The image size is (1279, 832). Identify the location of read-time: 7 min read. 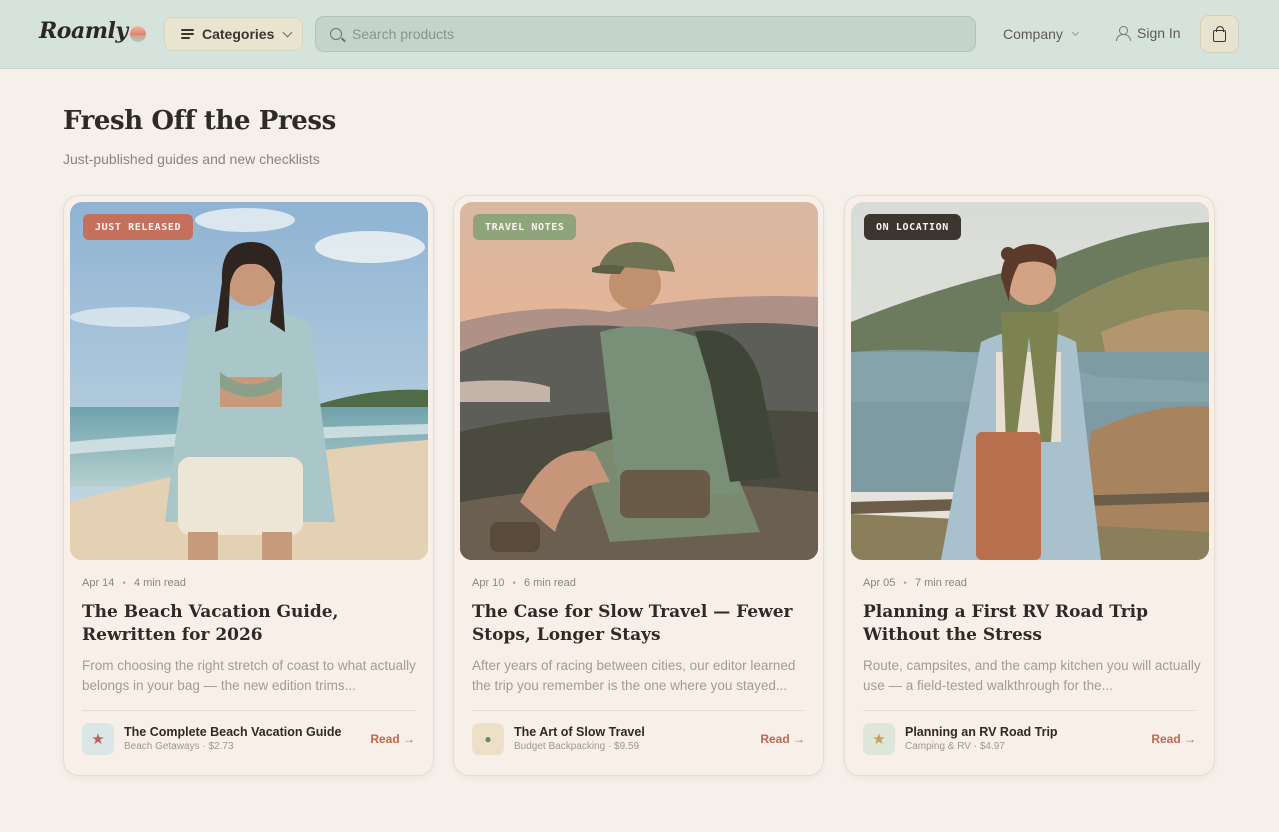
(940, 583).